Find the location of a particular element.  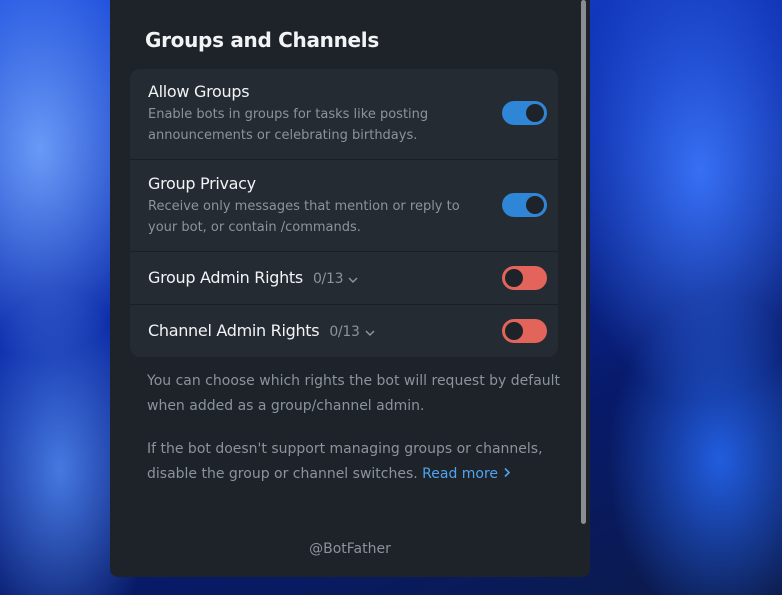

group-privacy-toggle is located at coordinates (524, 205).